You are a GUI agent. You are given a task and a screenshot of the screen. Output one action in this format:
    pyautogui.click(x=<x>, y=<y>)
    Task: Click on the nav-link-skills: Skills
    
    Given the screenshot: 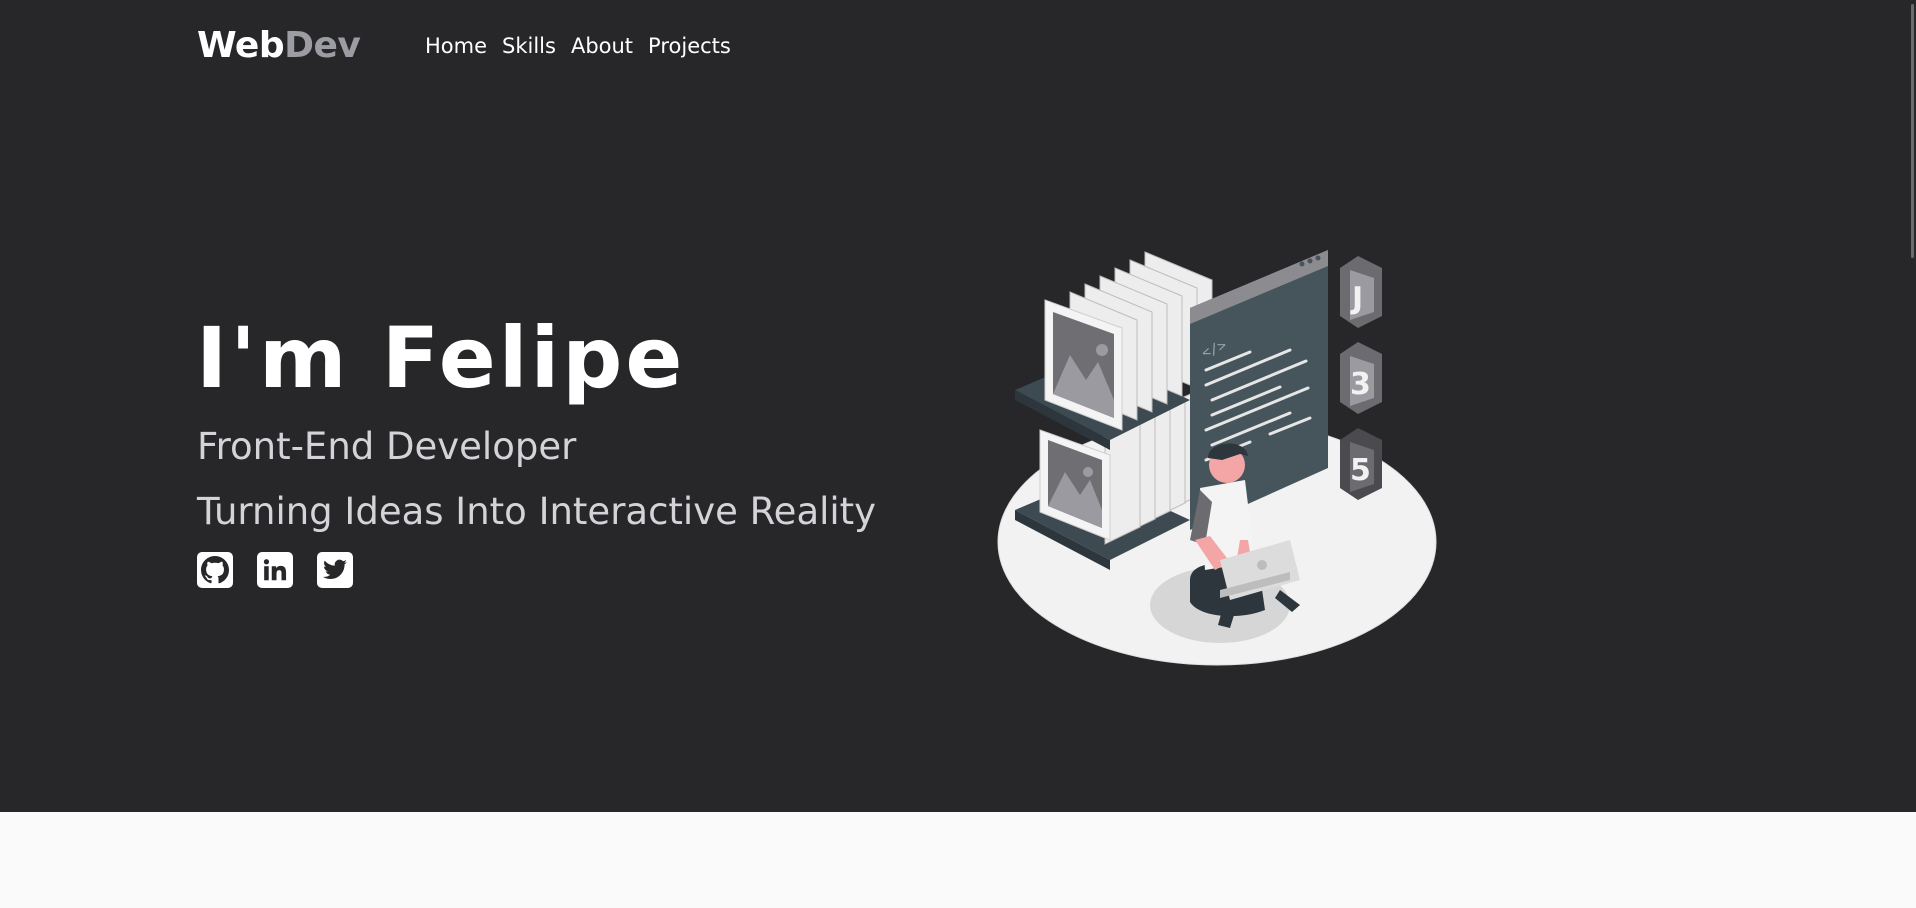 What is the action you would take?
    pyautogui.click(x=536, y=46)
    